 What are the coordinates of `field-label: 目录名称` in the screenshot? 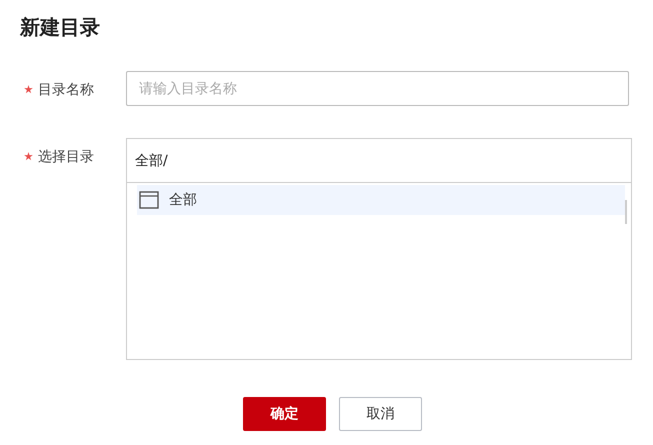 It's located at (66, 90).